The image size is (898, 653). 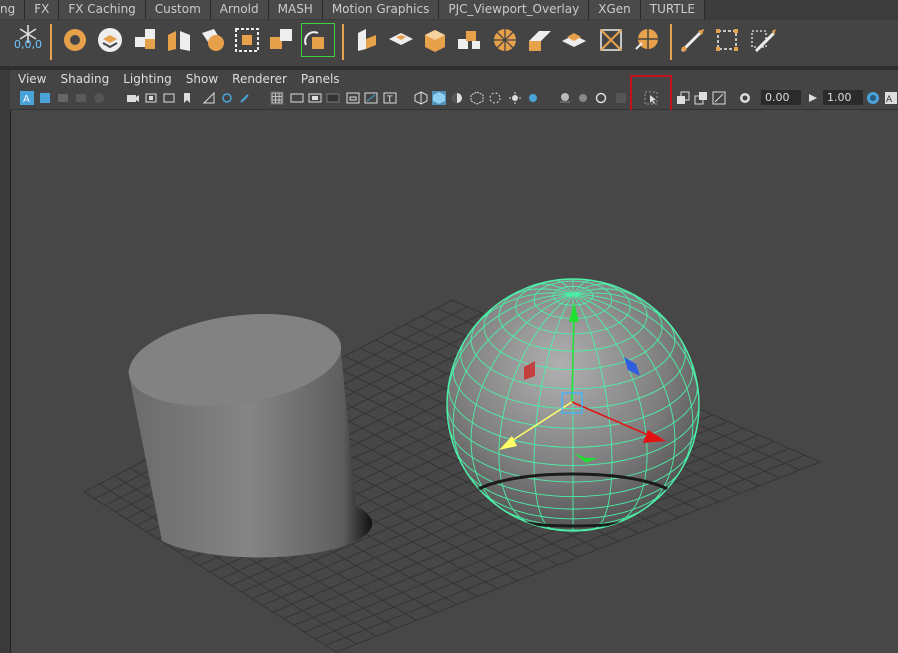 What do you see at coordinates (102, 9) in the screenshot?
I see `shelf-tab-fx-caching: FX Caching` at bounding box center [102, 9].